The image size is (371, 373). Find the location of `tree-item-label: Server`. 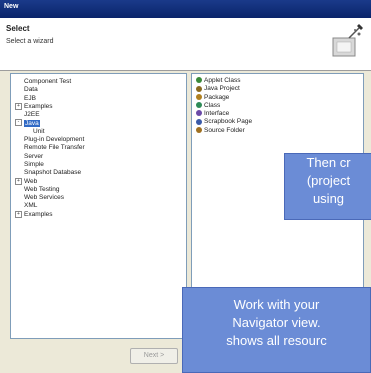

tree-item-label: Server is located at coordinates (34, 156).